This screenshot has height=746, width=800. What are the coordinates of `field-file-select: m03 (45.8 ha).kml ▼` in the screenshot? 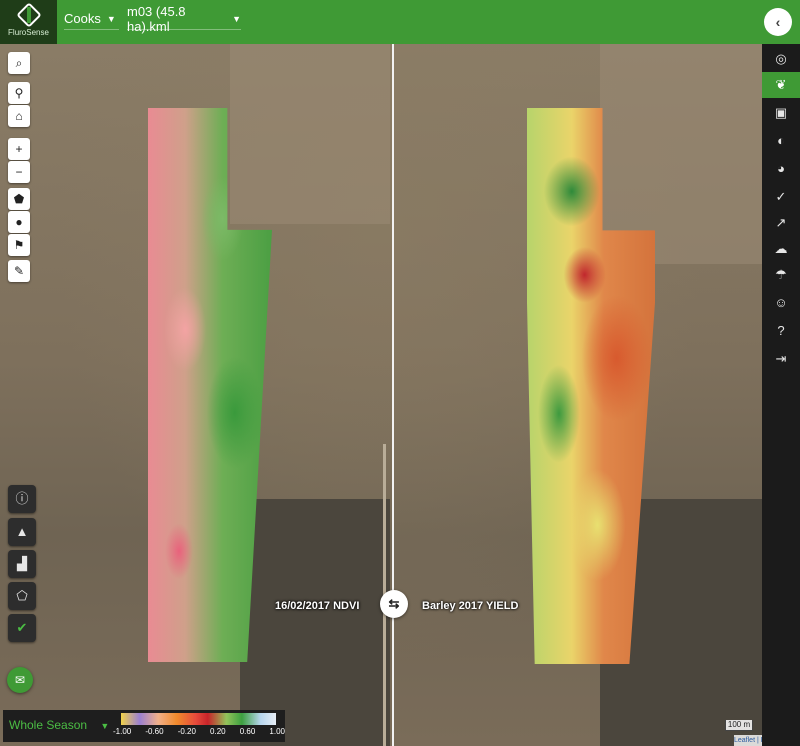 It's located at (184, 19).